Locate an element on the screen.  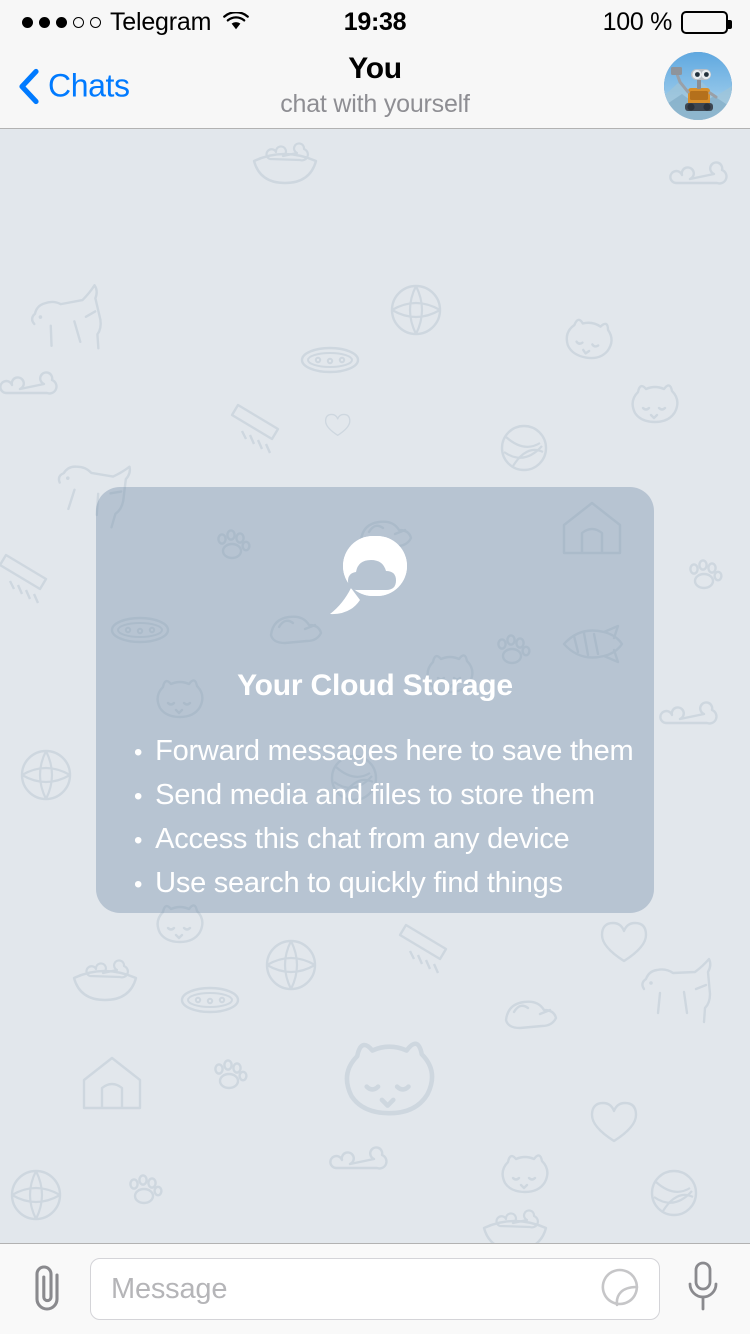
carrier-name: Telegram is located at coordinates (161, 21).